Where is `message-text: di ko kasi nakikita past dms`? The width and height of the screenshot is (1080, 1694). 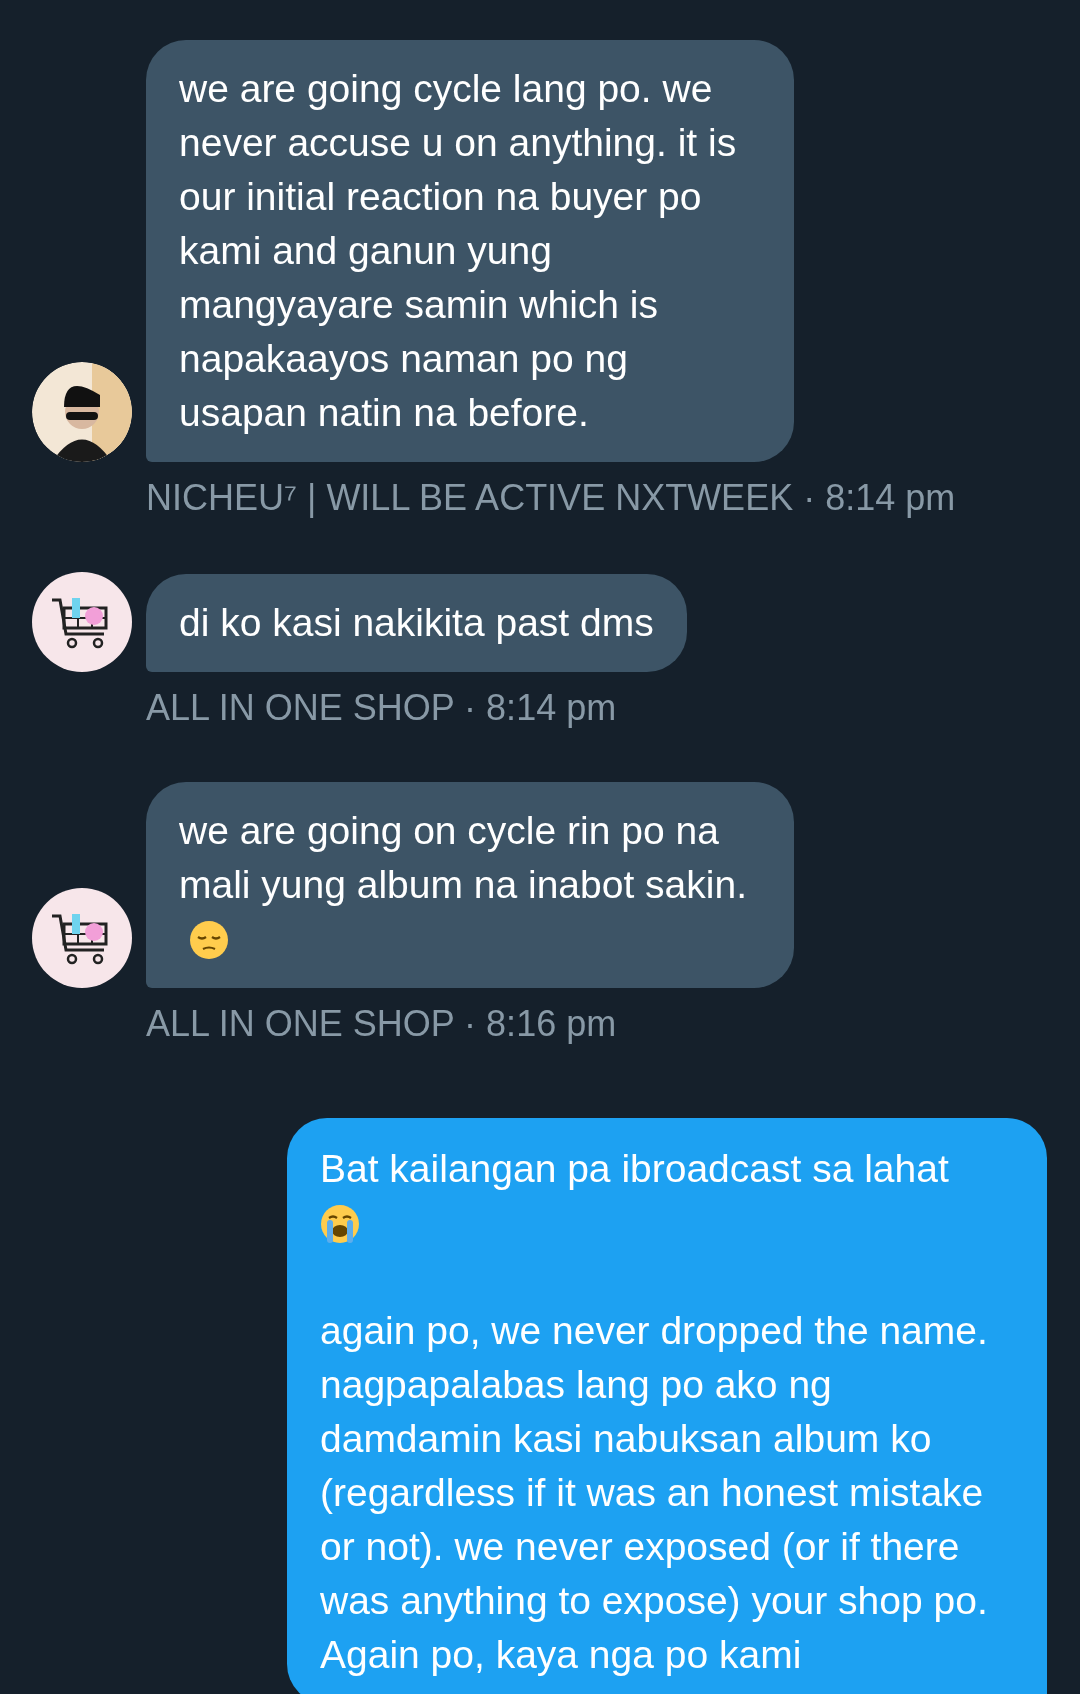 message-text: di ko kasi nakikita past dms is located at coordinates (416, 622).